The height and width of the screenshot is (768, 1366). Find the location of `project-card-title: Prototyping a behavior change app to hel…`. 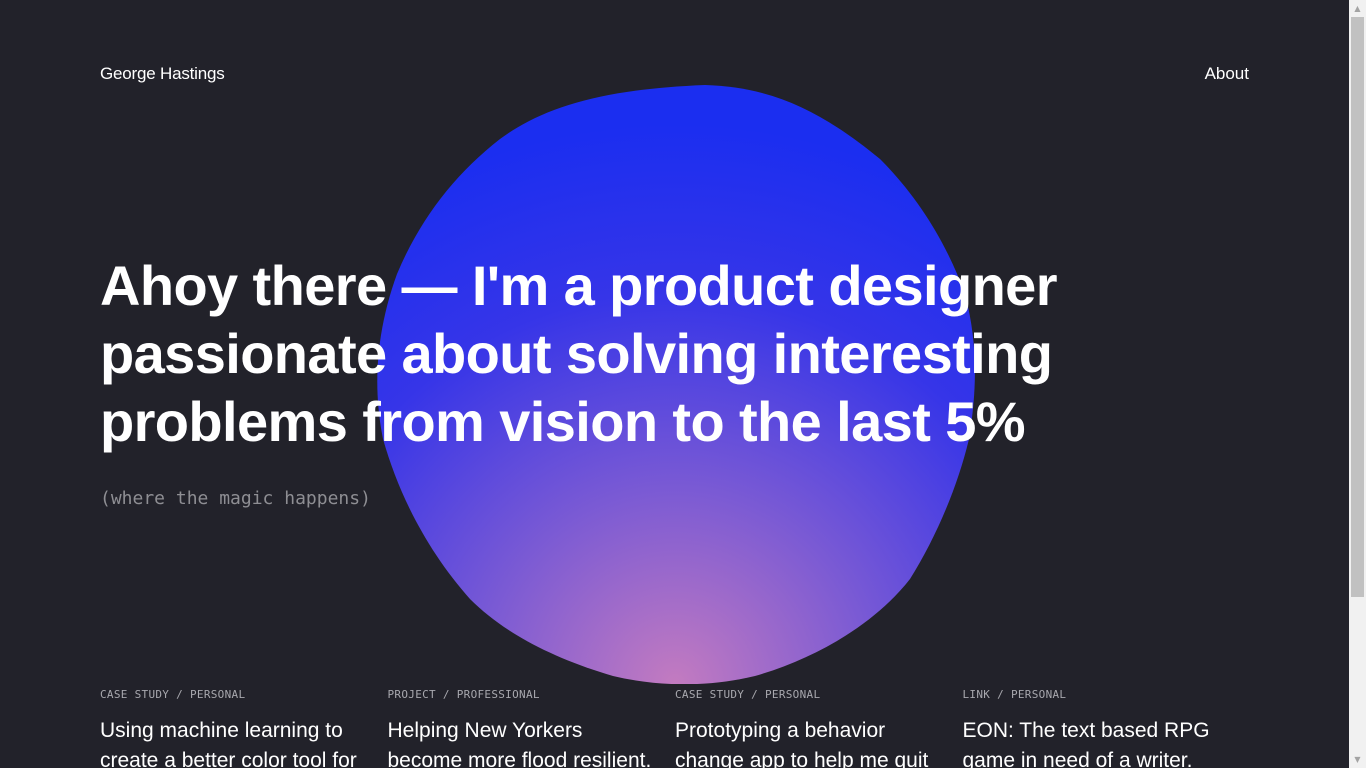

project-card-title: Prototyping a behavior change app to hel… is located at coordinates (809, 742).